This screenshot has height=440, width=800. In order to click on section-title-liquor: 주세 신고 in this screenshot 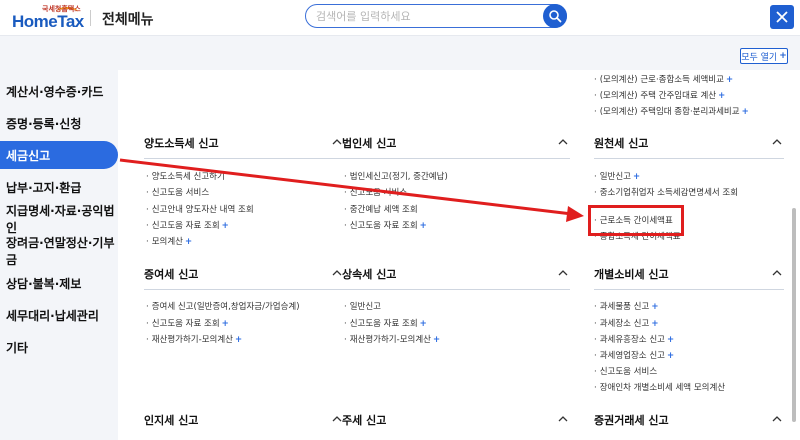, I will do `click(364, 420)`.